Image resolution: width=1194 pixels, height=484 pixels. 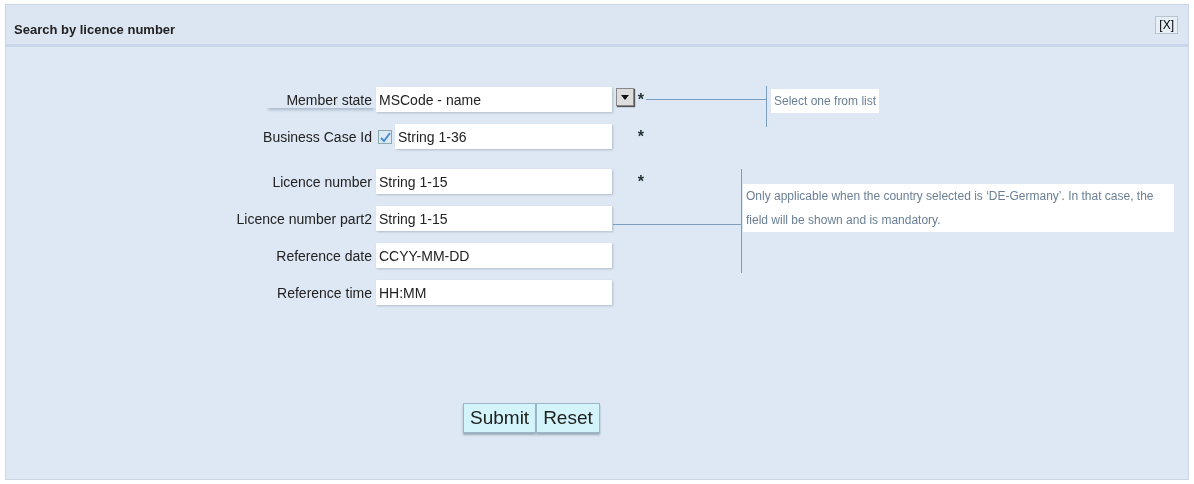 What do you see at coordinates (95, 29) in the screenshot?
I see `window-title: Search by licence number` at bounding box center [95, 29].